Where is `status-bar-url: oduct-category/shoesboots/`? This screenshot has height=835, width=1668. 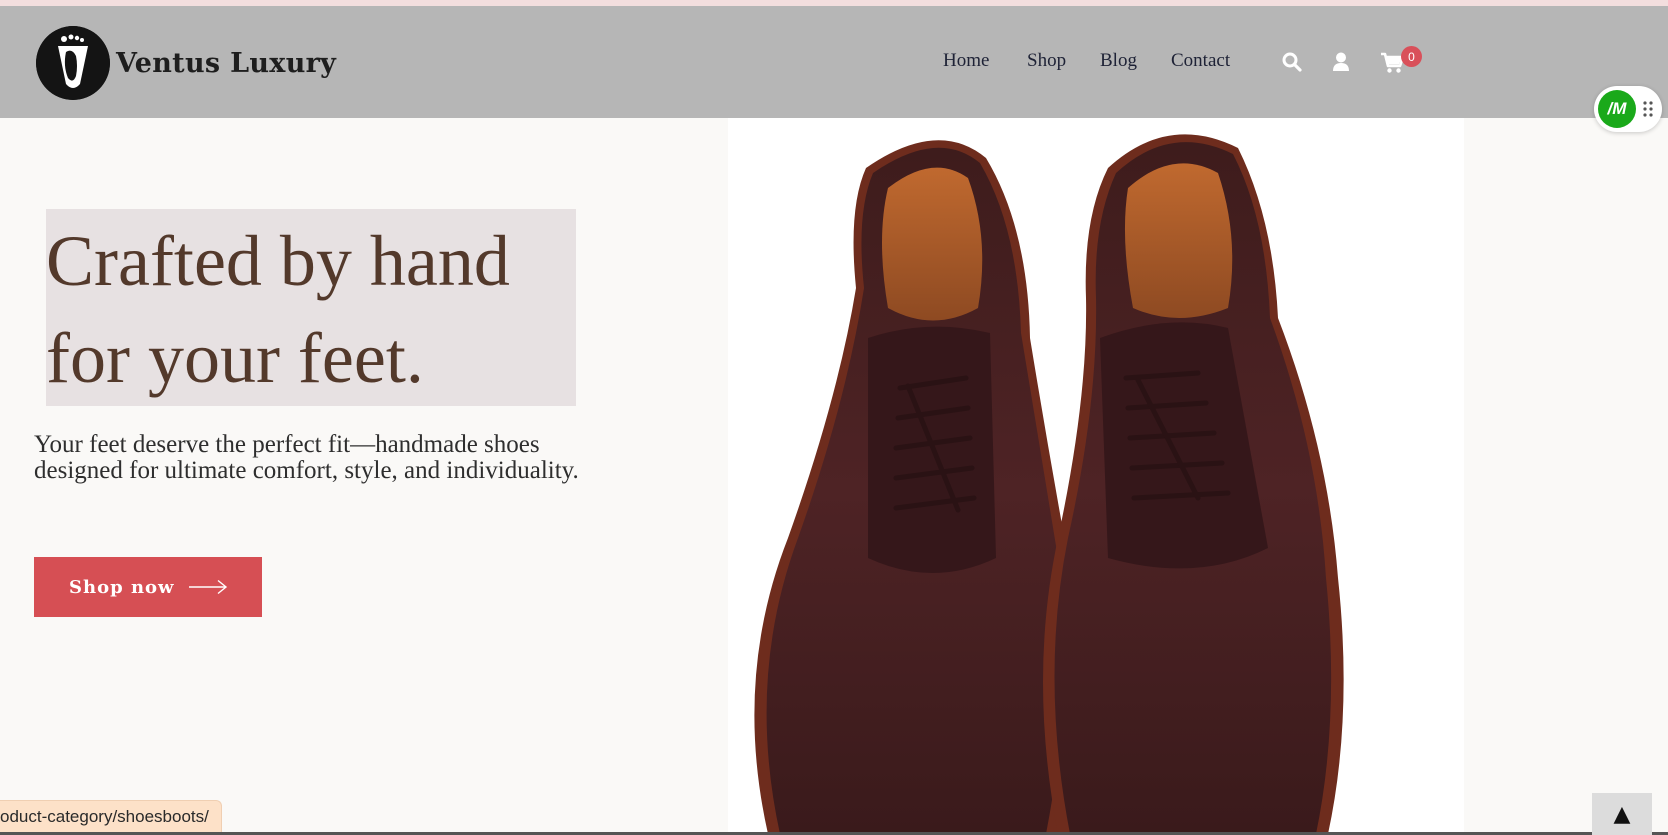
status-bar-url: oduct-category/shoesboots/ is located at coordinates (111, 816).